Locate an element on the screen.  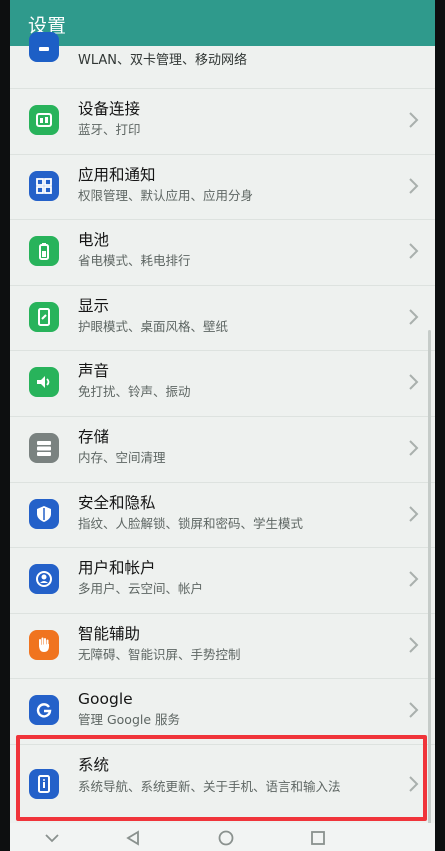
settings-item-title: 存储 is located at coordinates (94, 436).